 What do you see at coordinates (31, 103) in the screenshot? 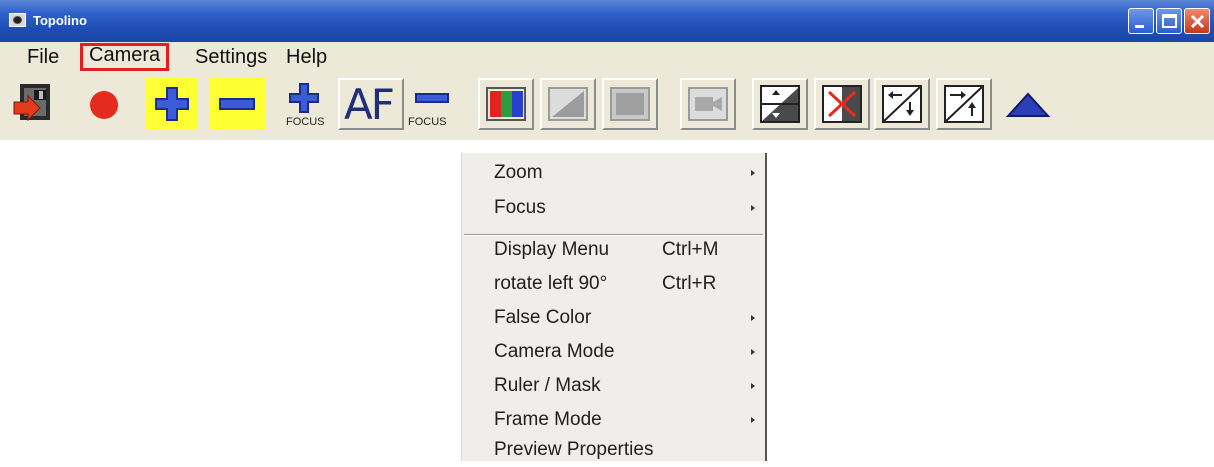
I see `exit-door-icon` at bounding box center [31, 103].